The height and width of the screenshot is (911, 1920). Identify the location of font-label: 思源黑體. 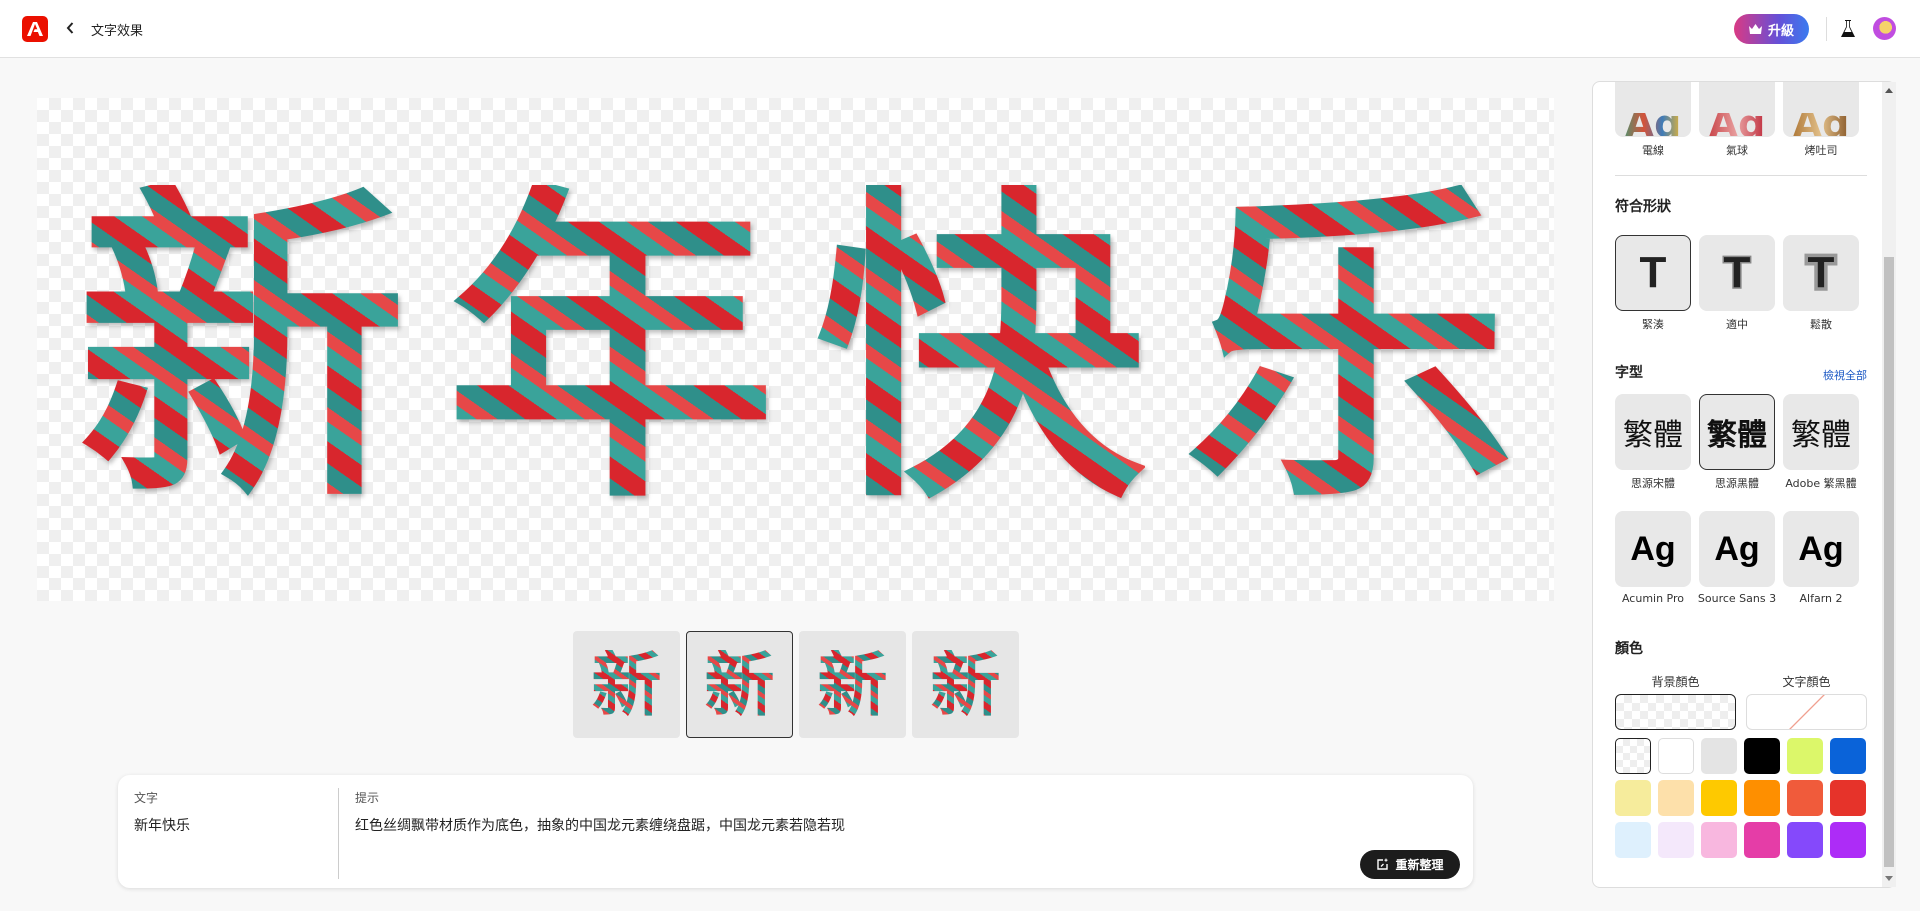
(1737, 483).